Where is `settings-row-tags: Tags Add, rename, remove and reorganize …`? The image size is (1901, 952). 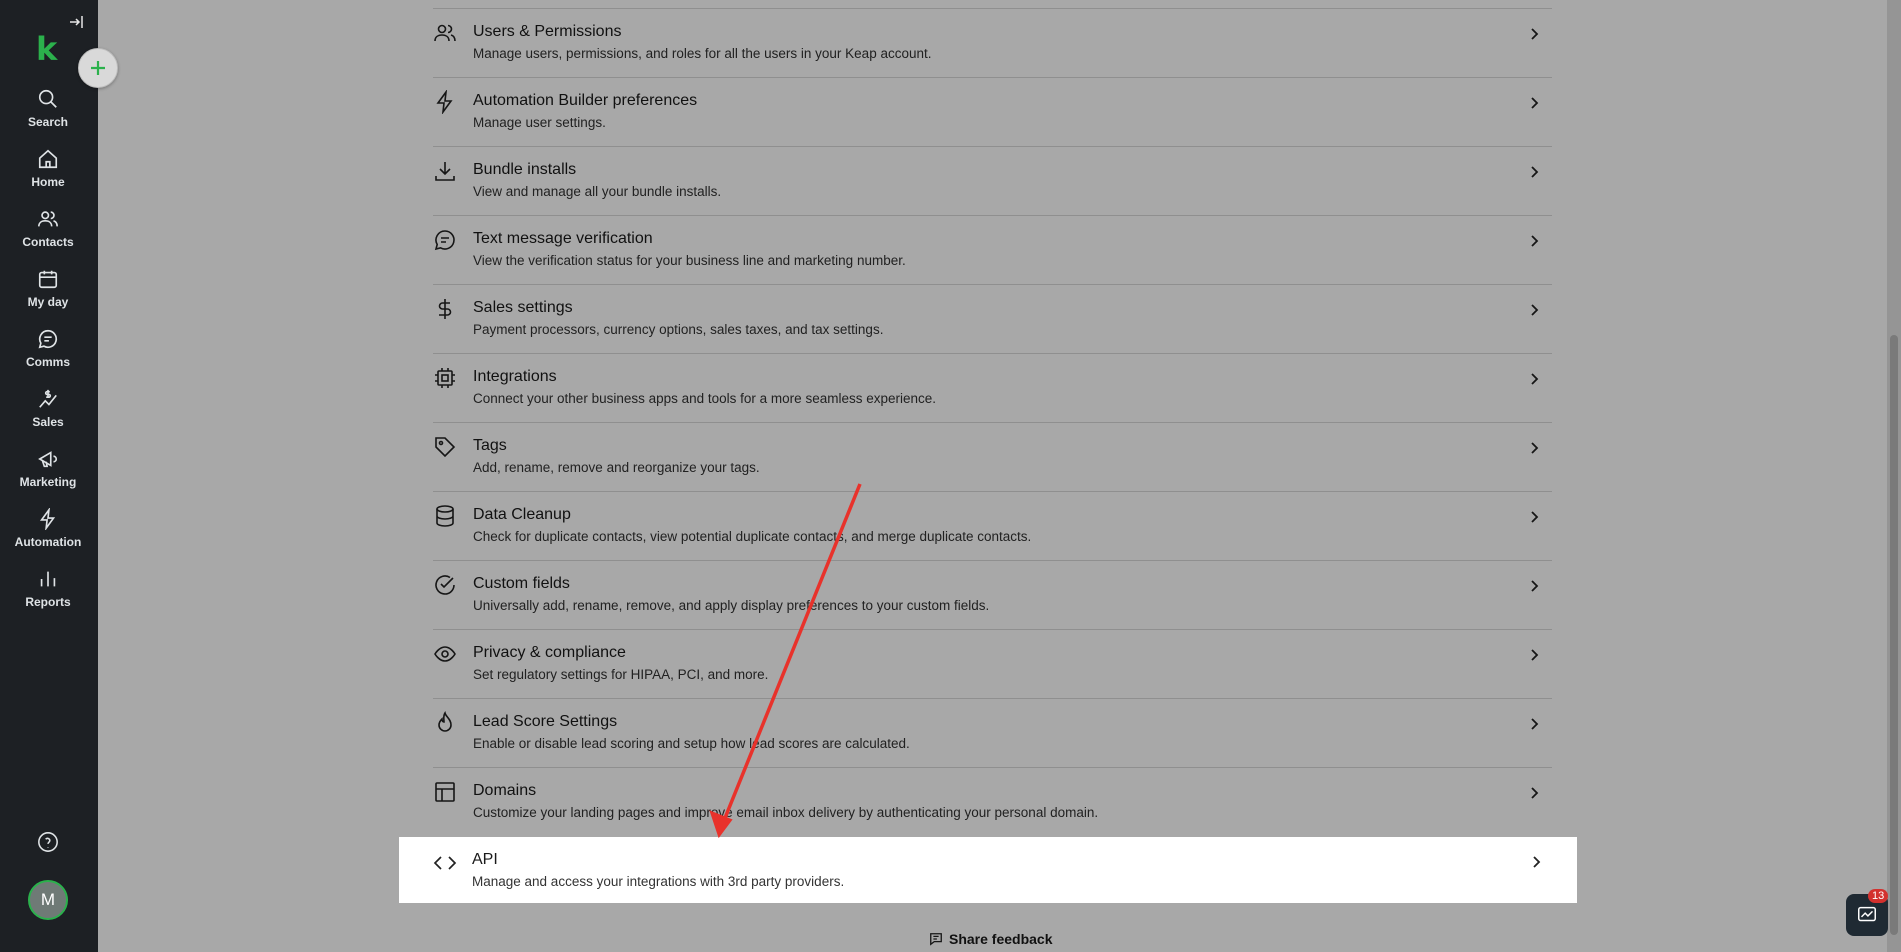 settings-row-tags: Tags Add, rename, remove and reorganize … is located at coordinates (992, 456).